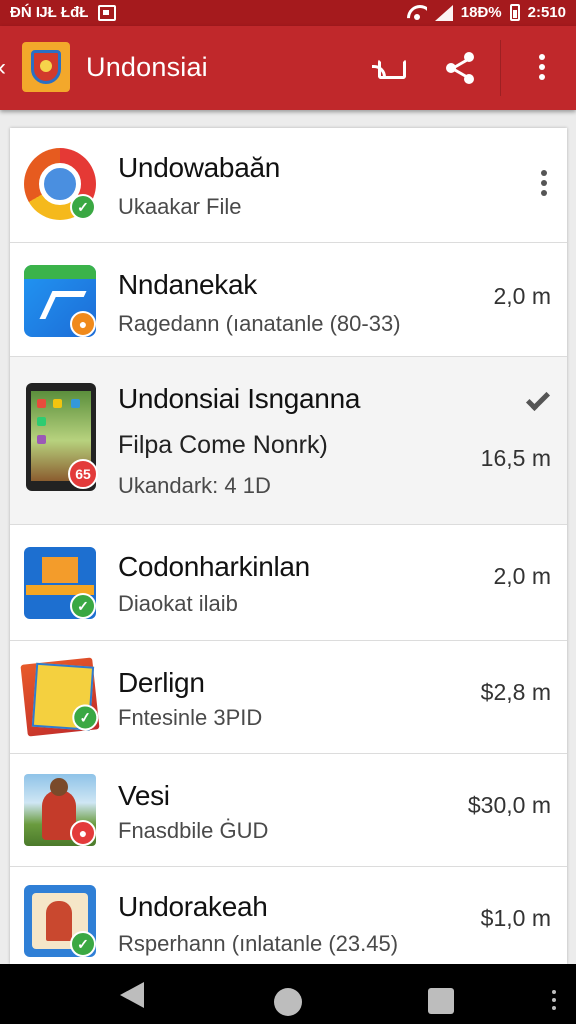 The width and height of the screenshot is (576, 1024). I want to click on alert-badge-icon: ●, so click(83, 833).